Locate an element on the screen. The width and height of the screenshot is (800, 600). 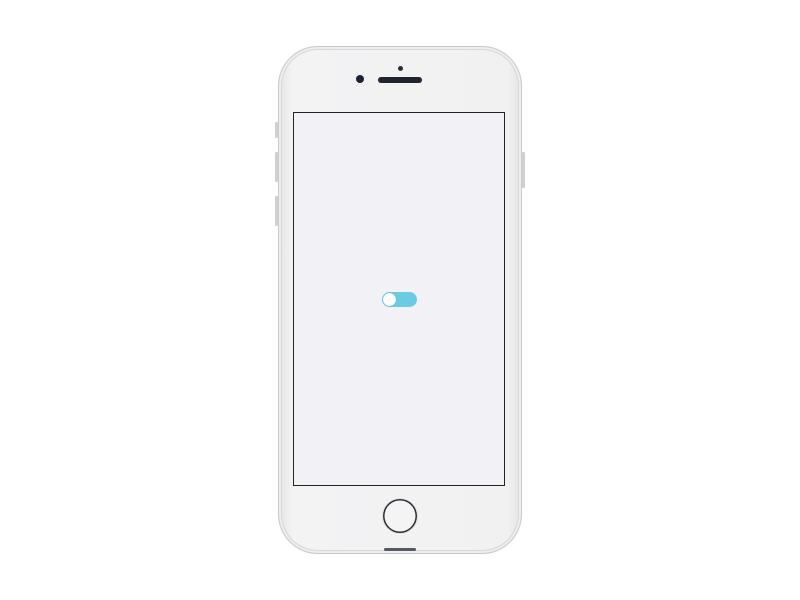
front-camera-icon is located at coordinates (360, 79).